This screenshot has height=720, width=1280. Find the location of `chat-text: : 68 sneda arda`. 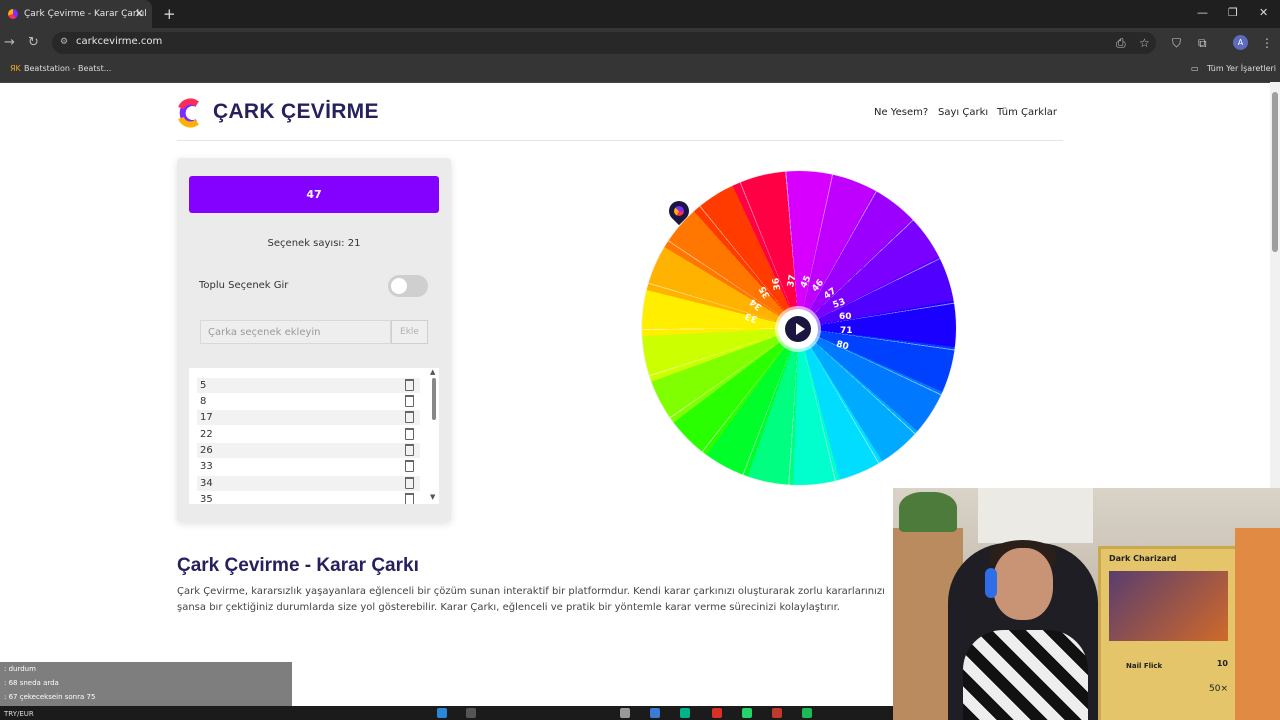

chat-text: : 68 sneda arda is located at coordinates (31, 683).